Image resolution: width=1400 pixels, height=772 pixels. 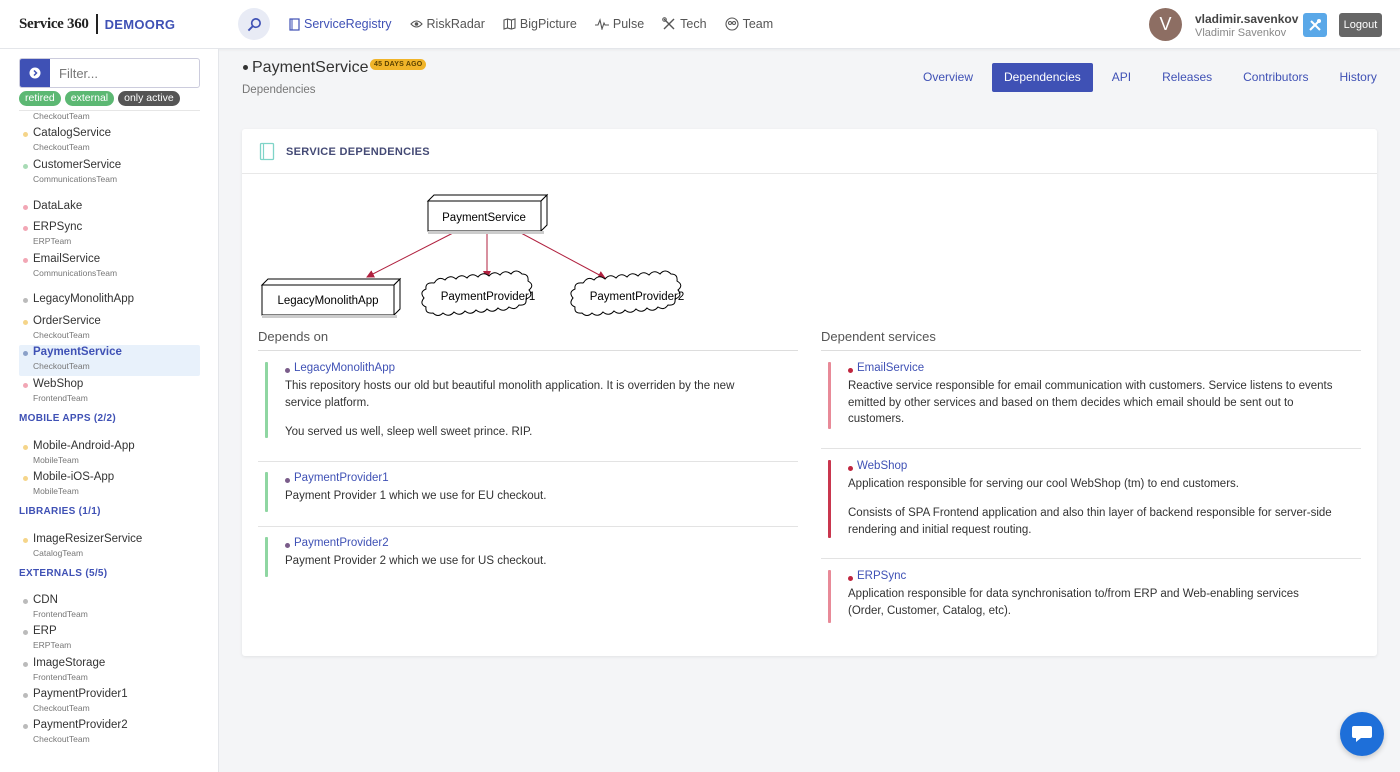 I want to click on sidebar-item-team: CommunicationsTeam, so click(x=75, y=179).